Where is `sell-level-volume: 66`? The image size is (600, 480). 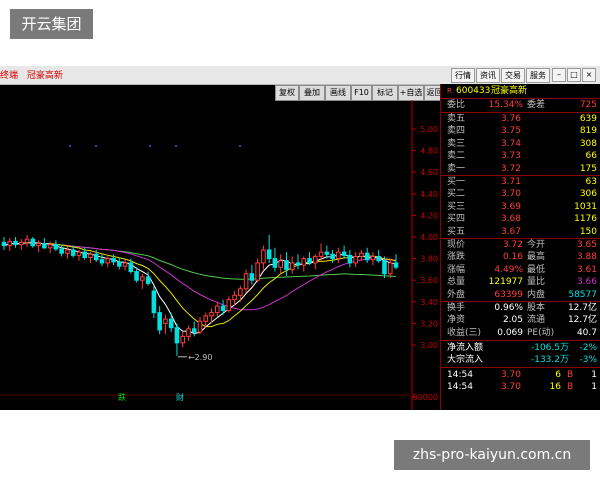 sell-level-volume: 66 is located at coordinates (591, 156).